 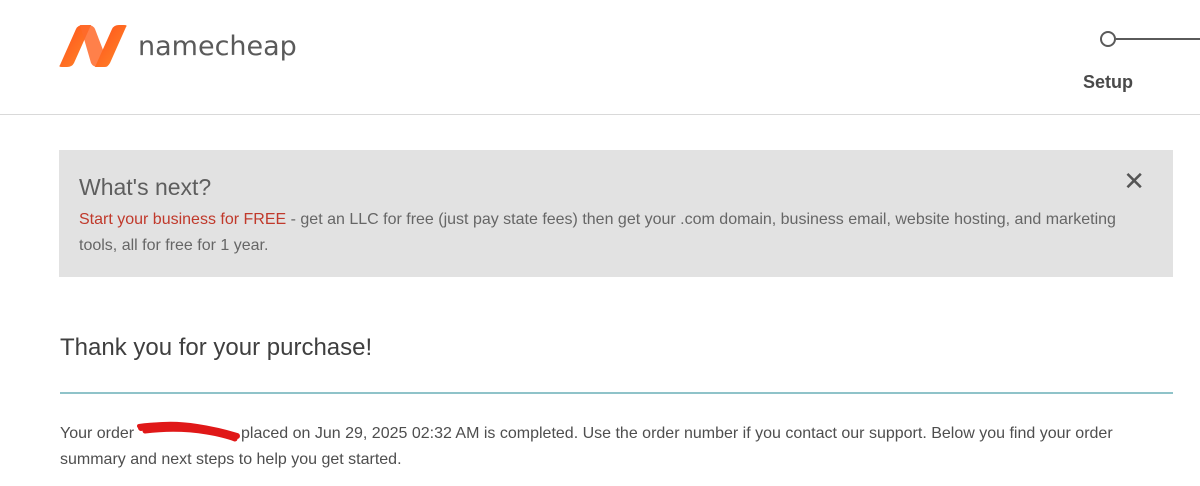 I want to click on logo-text: namecheap, so click(x=217, y=46).